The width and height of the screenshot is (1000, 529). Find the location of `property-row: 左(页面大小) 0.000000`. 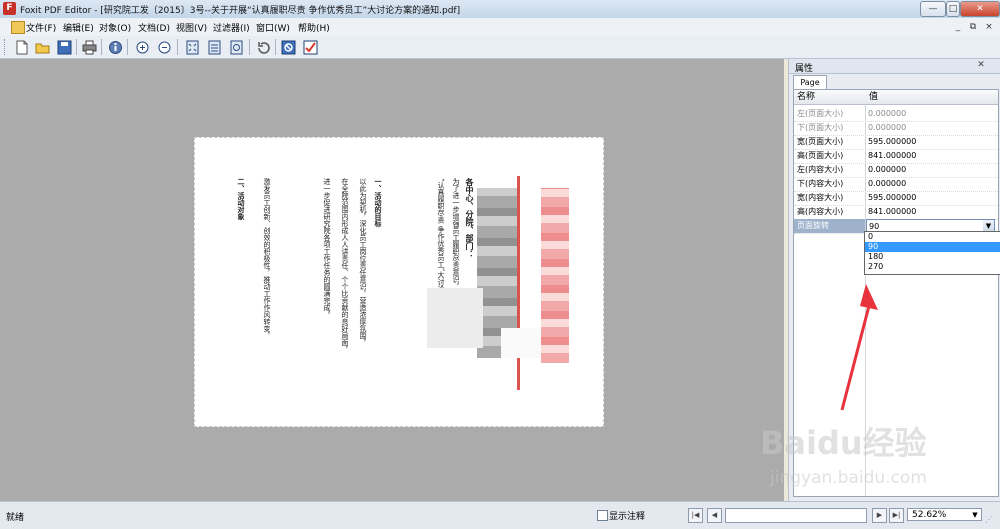

property-row: 左(页面大小) 0.000000 is located at coordinates (896, 114).